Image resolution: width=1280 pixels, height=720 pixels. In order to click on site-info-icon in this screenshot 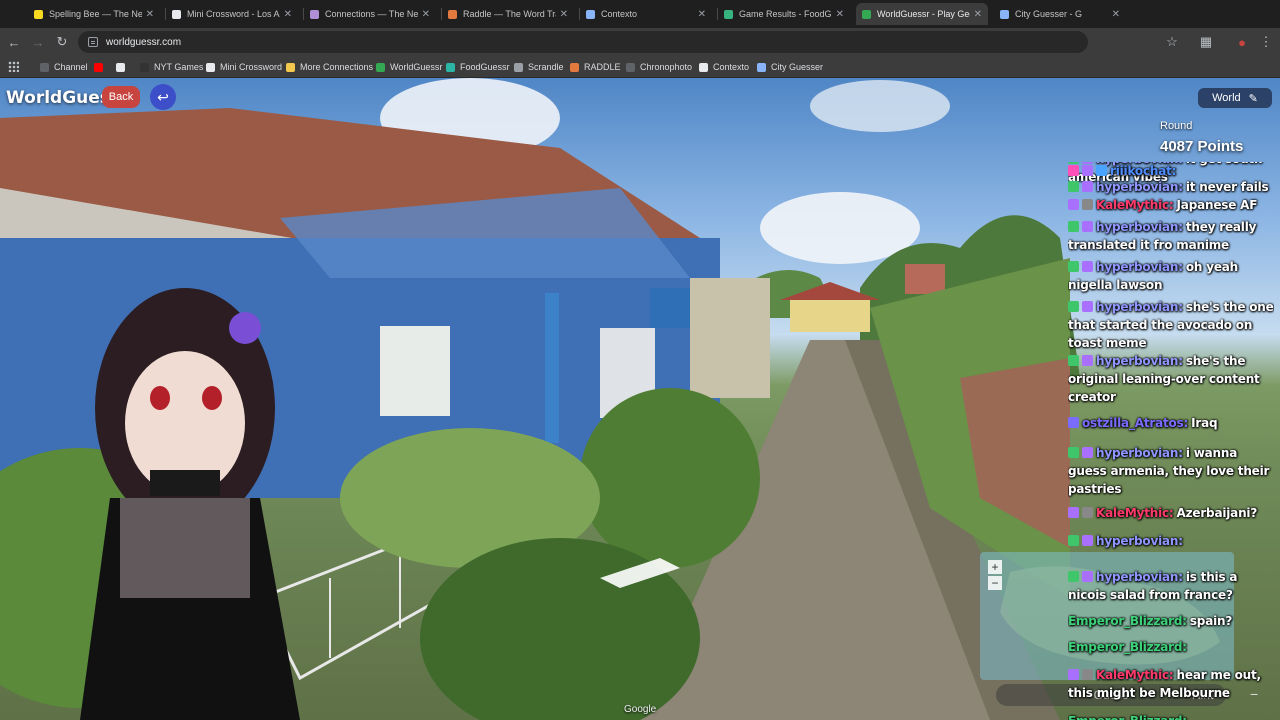, I will do `click(93, 42)`.